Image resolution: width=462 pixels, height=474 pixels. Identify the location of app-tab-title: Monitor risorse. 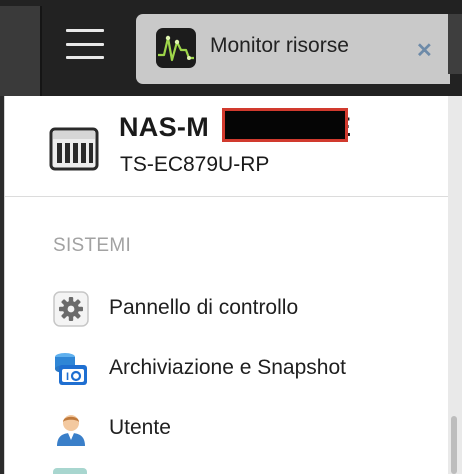
(279, 45).